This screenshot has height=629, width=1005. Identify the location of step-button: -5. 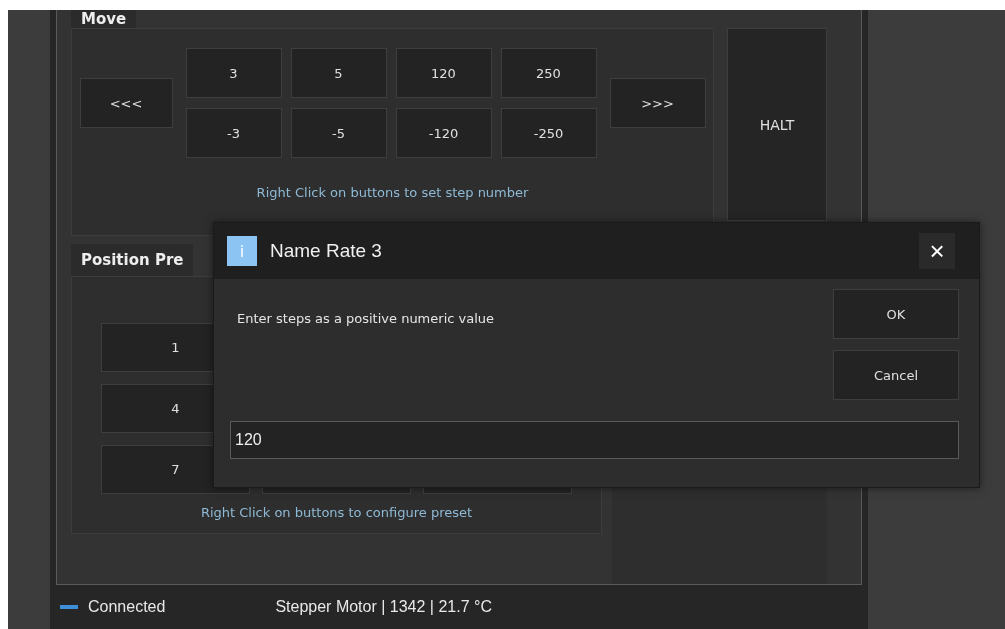
(338, 133).